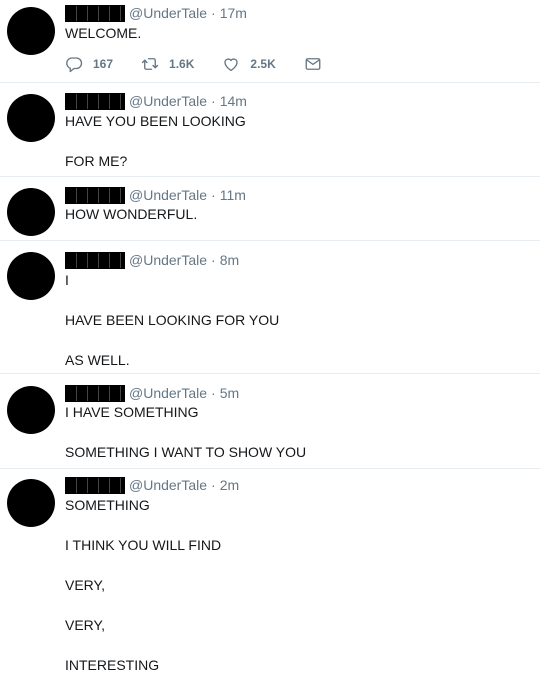  I want to click on tweet-text: AS WELL., so click(97, 360).